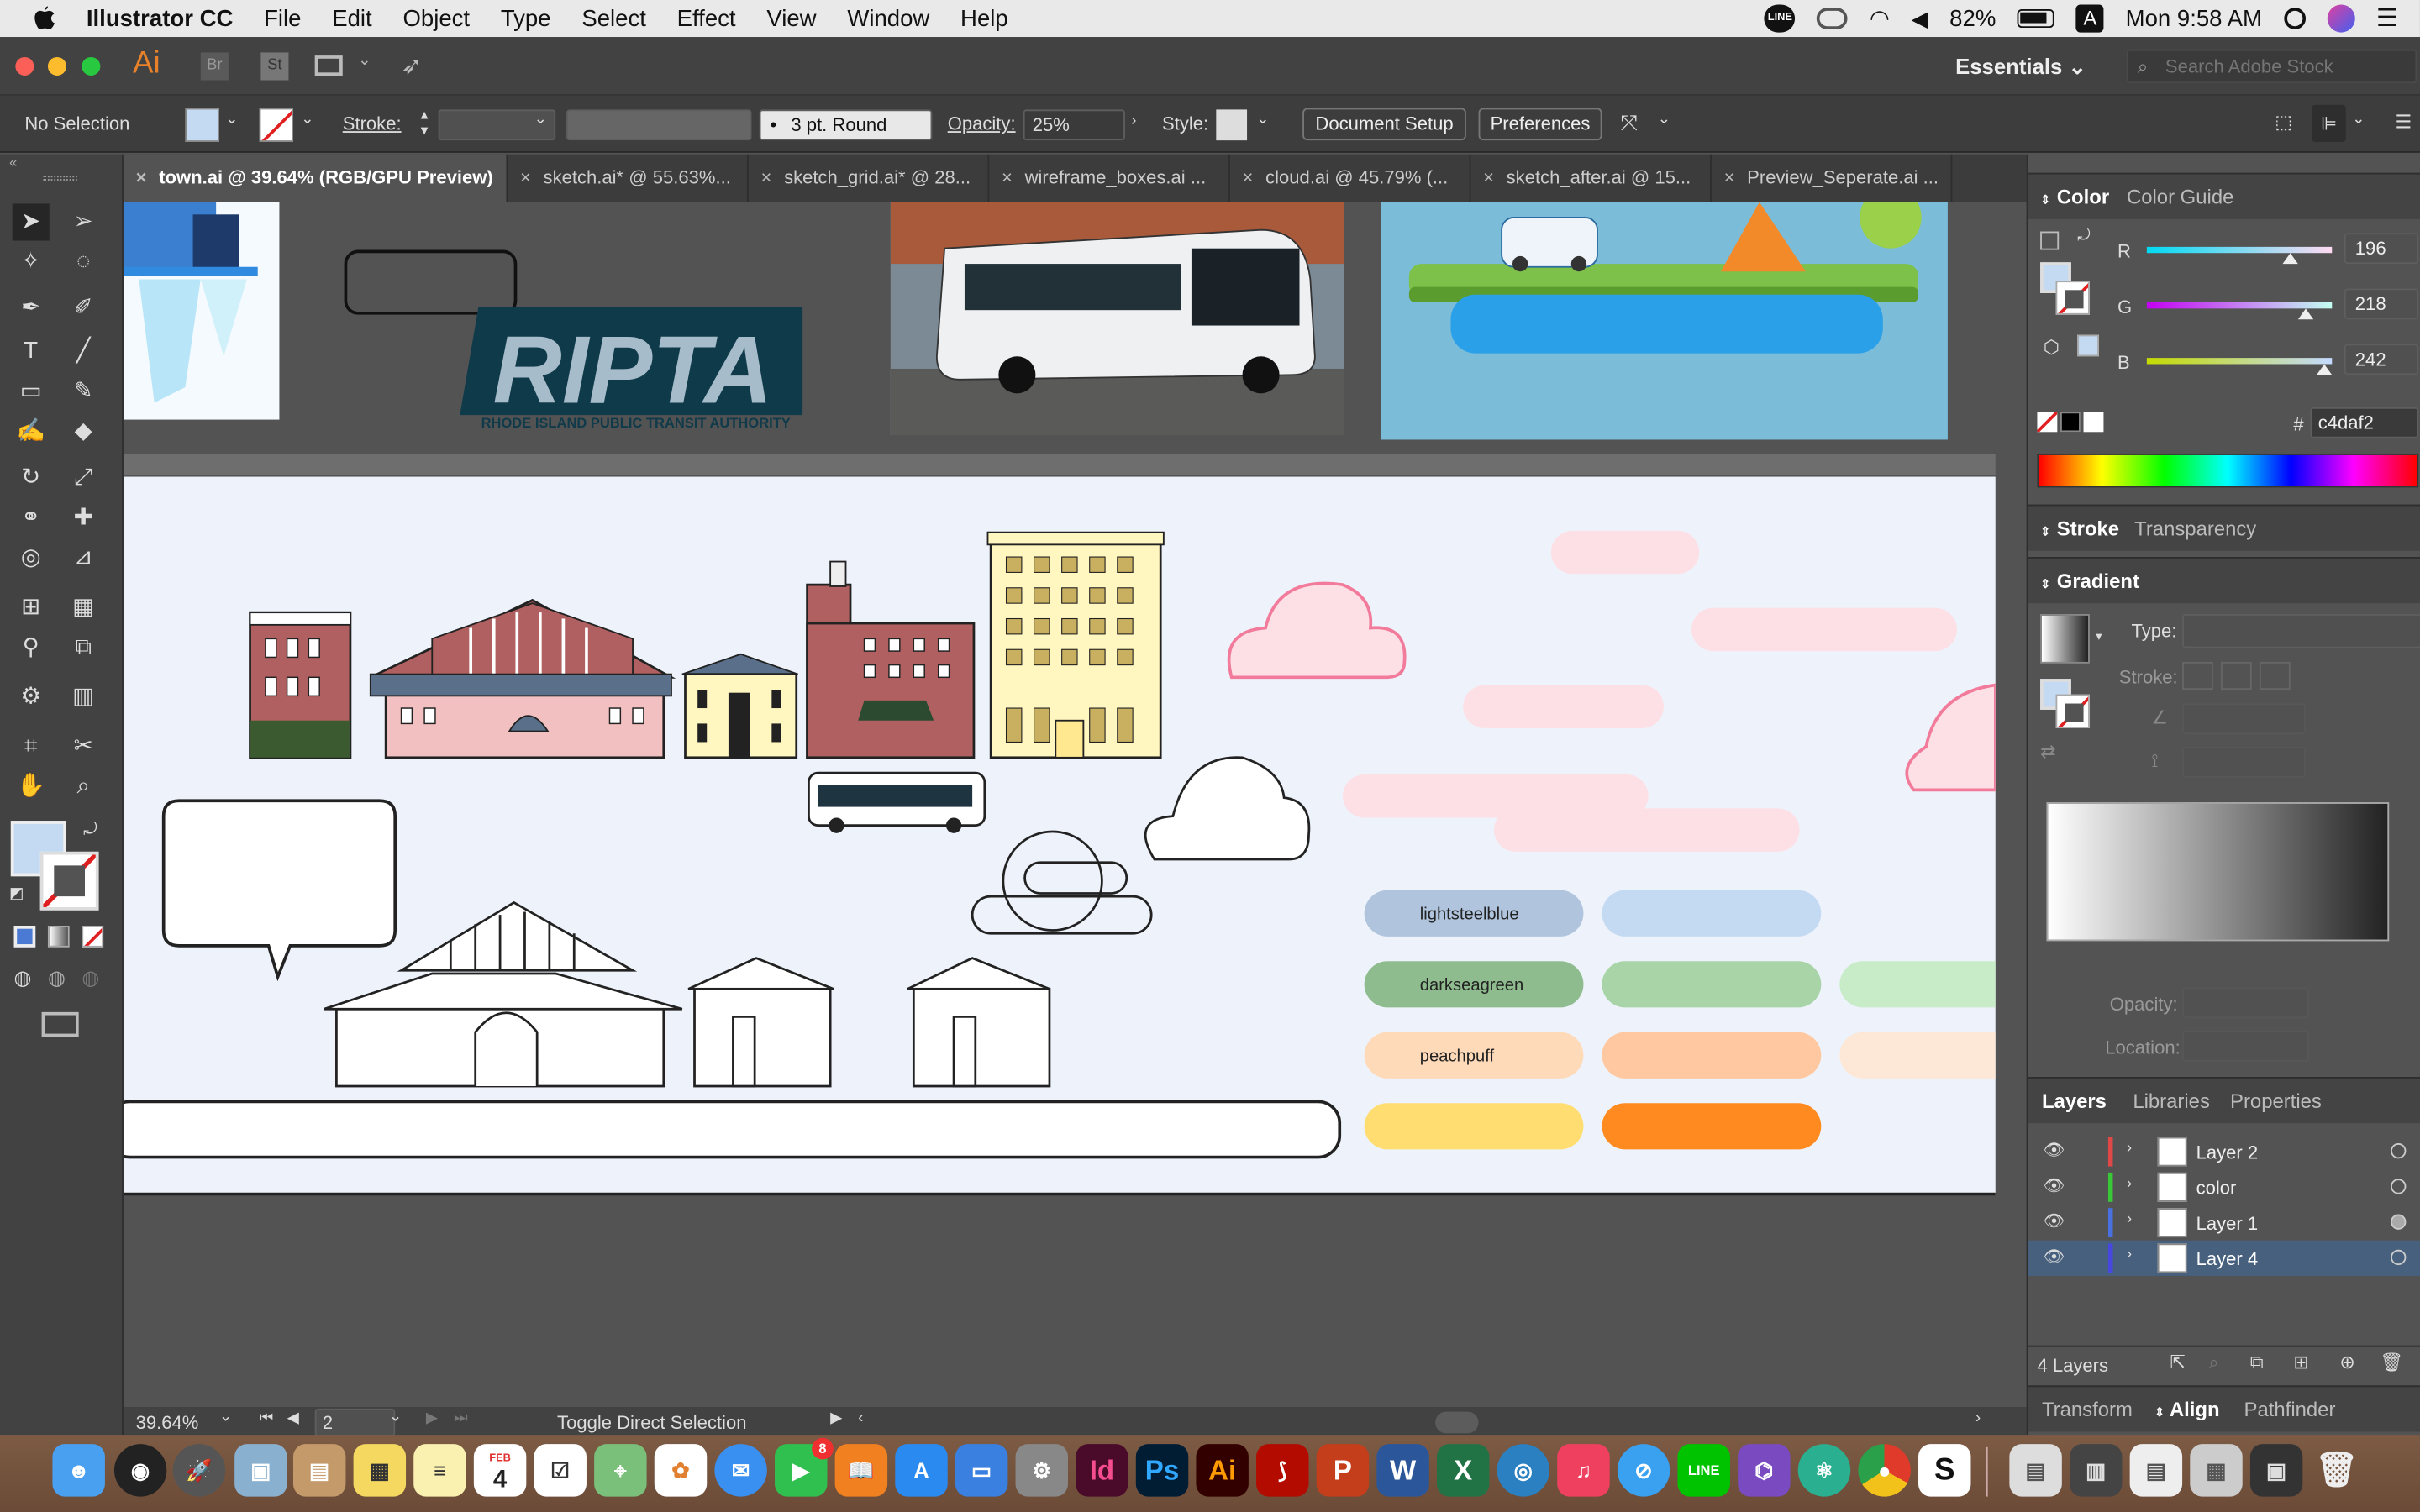 The height and width of the screenshot is (1512, 2420). Describe the element at coordinates (44, 18) in the screenshot. I see `apple-icon` at that location.